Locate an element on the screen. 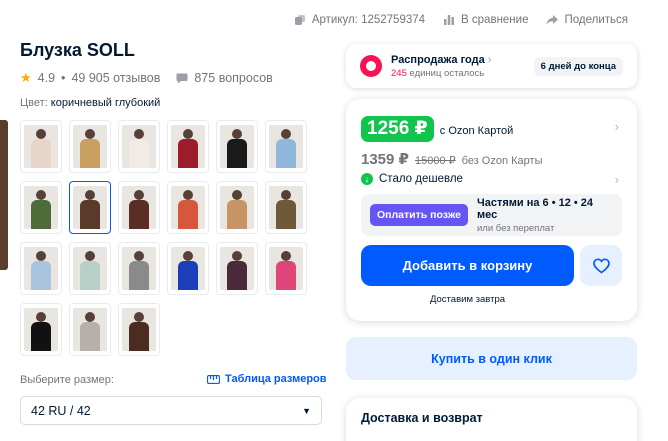  size-table-link: Таблица размеров is located at coordinates (267, 379).